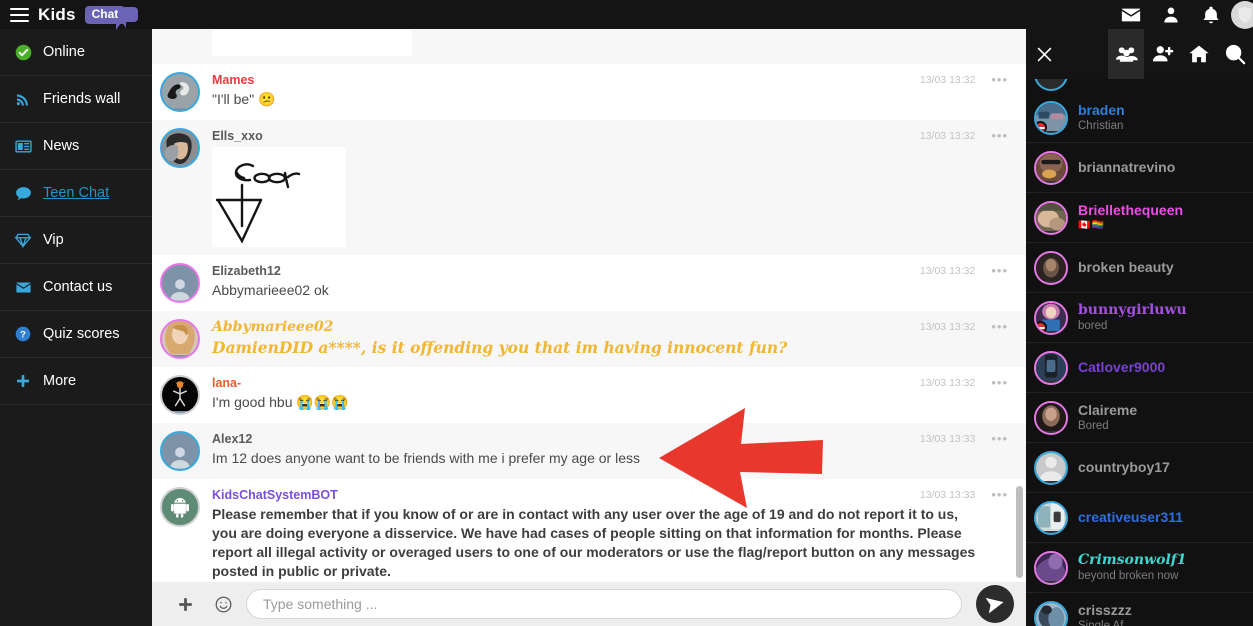 The image size is (1253, 626). Describe the element at coordinates (1019, 532) in the screenshot. I see `chat-scrollbar` at that location.